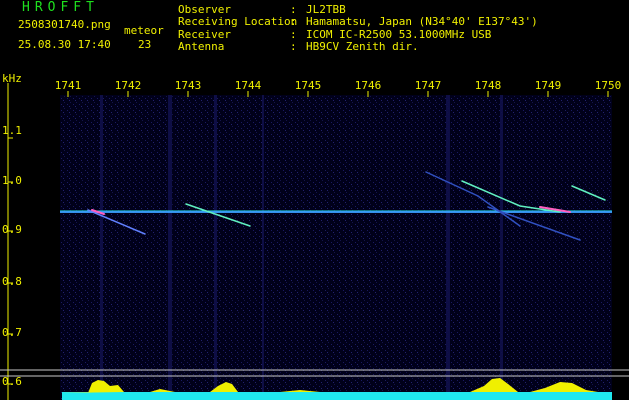  What do you see at coordinates (12, 78) in the screenshot?
I see `y-axis-unit-label: kHz` at bounding box center [12, 78].